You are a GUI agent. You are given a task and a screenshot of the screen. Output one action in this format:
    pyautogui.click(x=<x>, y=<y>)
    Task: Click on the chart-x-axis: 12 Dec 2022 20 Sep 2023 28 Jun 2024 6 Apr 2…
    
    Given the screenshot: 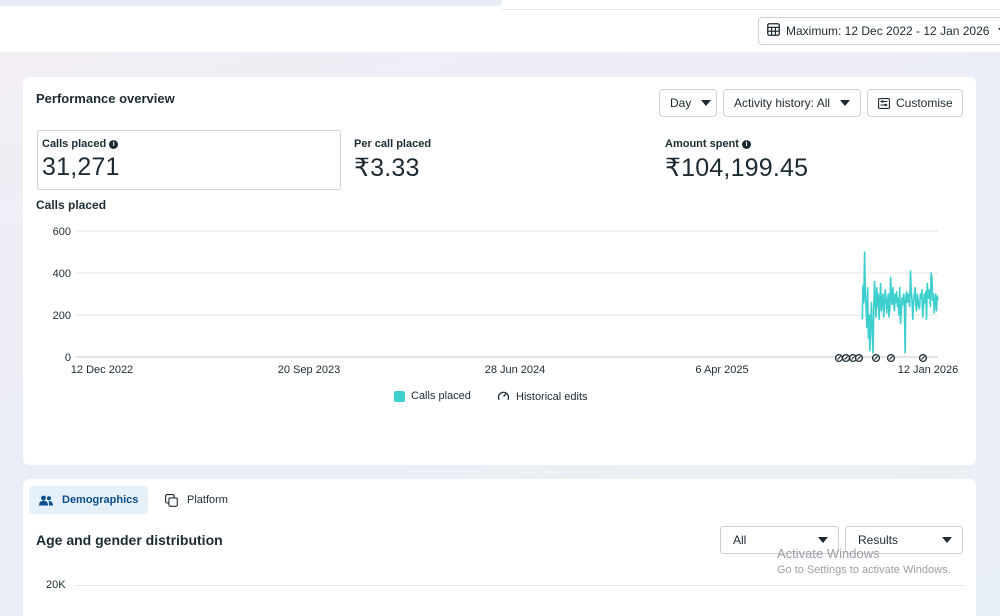 What is the action you would take?
    pyautogui.click(x=514, y=370)
    